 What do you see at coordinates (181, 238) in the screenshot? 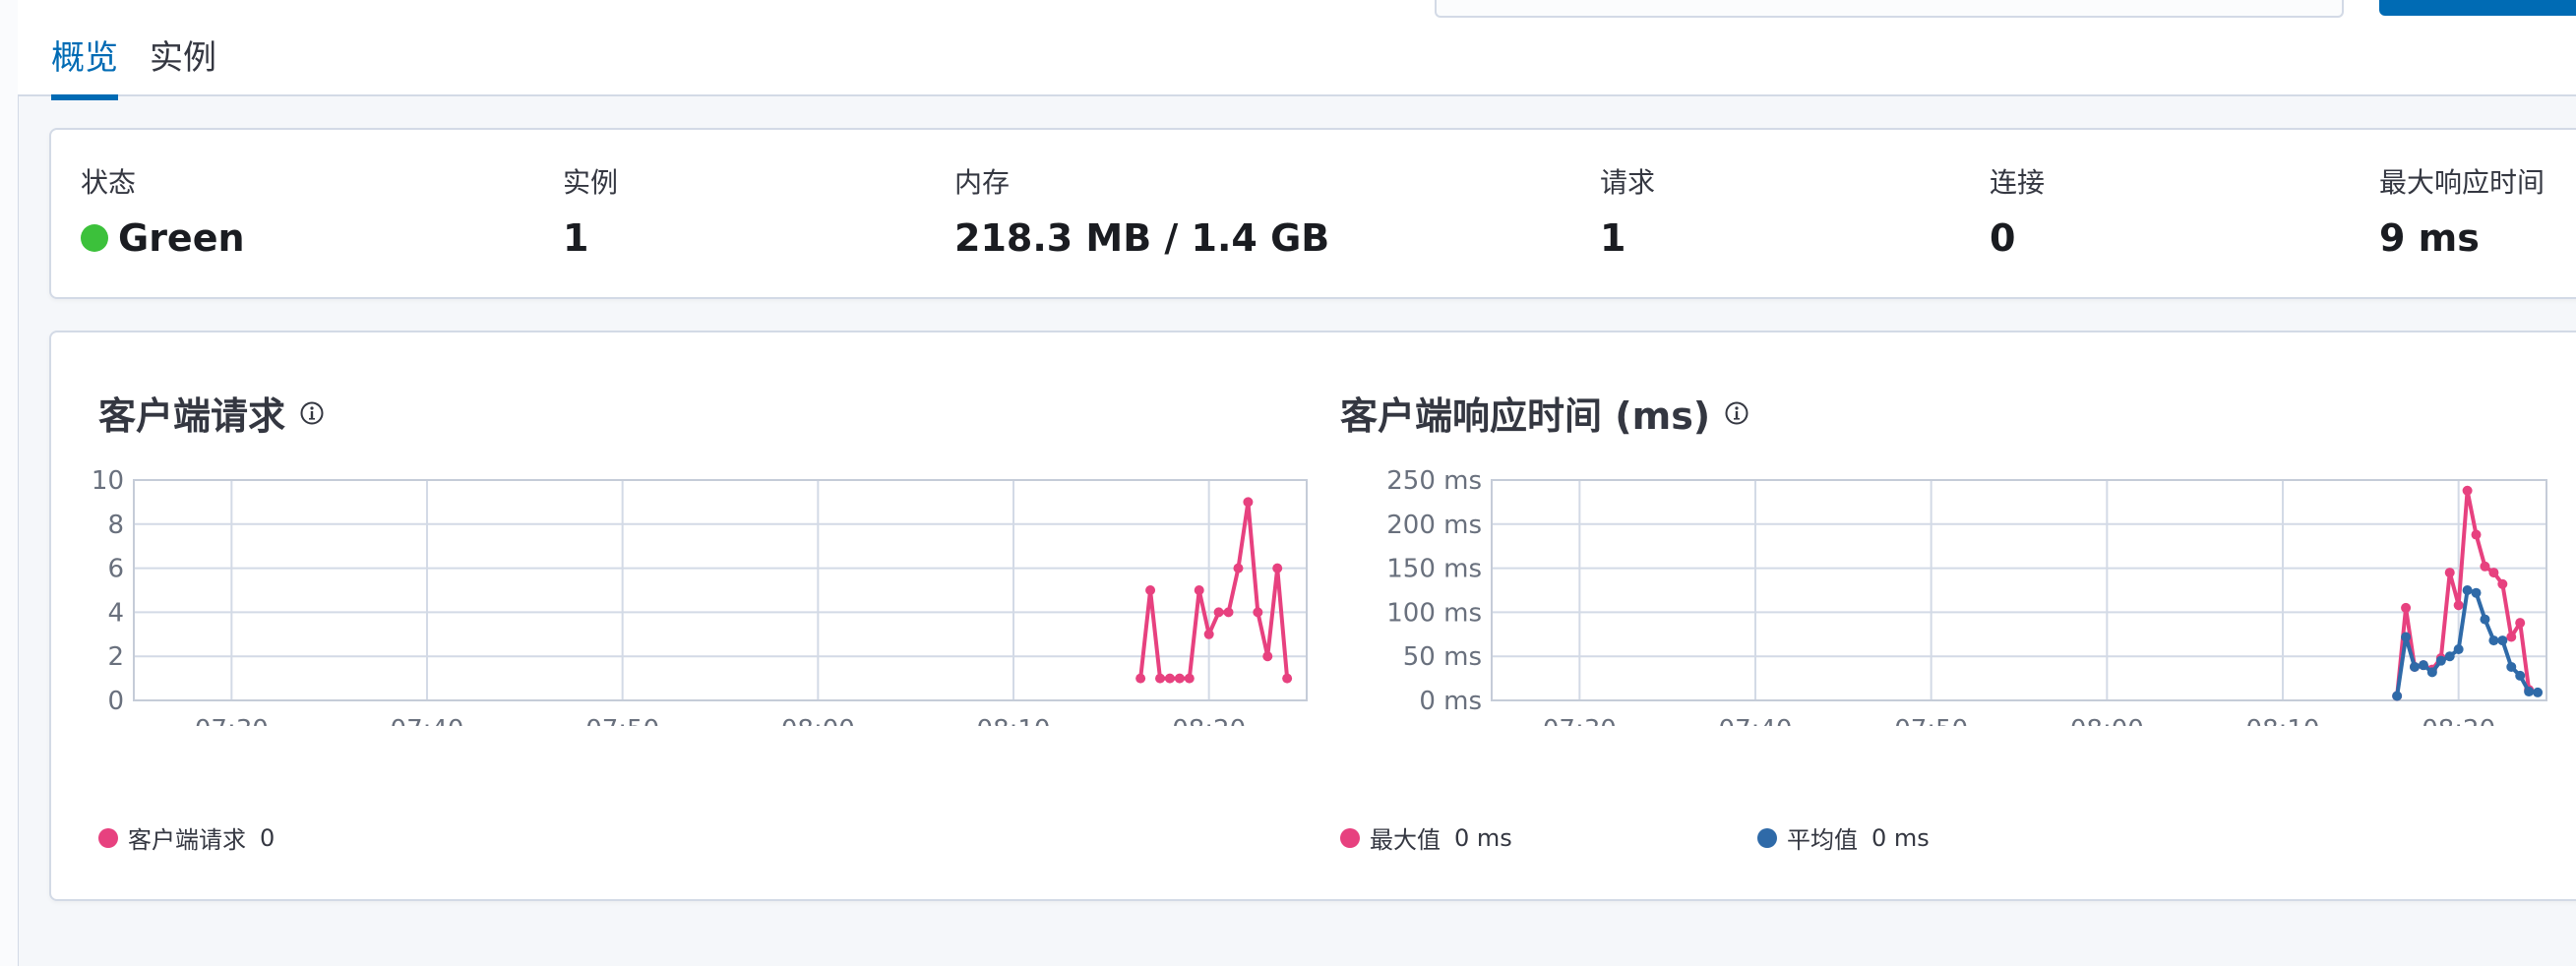
I see `status-value-text: Green` at bounding box center [181, 238].